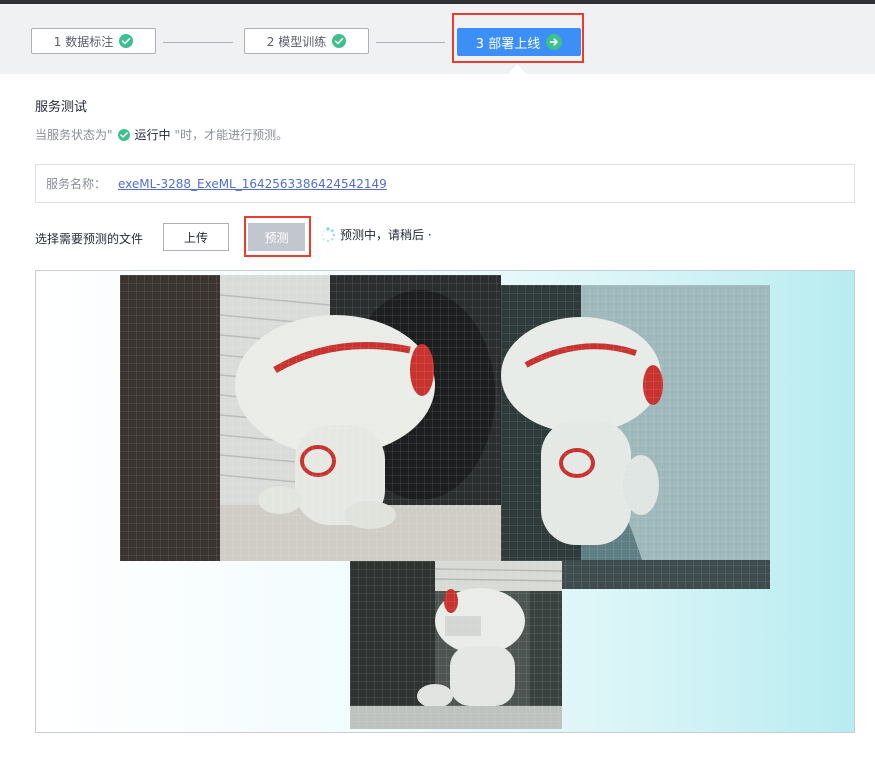 The width and height of the screenshot is (875, 757). What do you see at coordinates (554, 42) in the screenshot?
I see `arrow-right-circle-icon` at bounding box center [554, 42].